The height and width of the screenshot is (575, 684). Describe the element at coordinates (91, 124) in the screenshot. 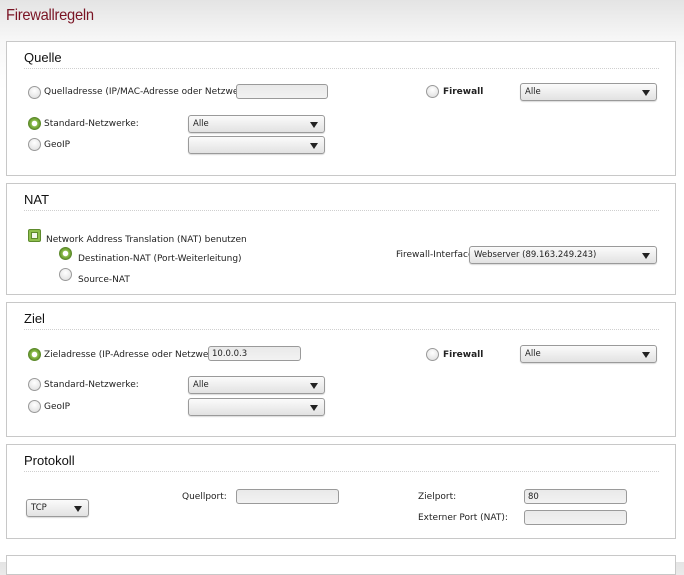

I see `source-standard-networks-label: Standard-Netzwerke:` at that location.